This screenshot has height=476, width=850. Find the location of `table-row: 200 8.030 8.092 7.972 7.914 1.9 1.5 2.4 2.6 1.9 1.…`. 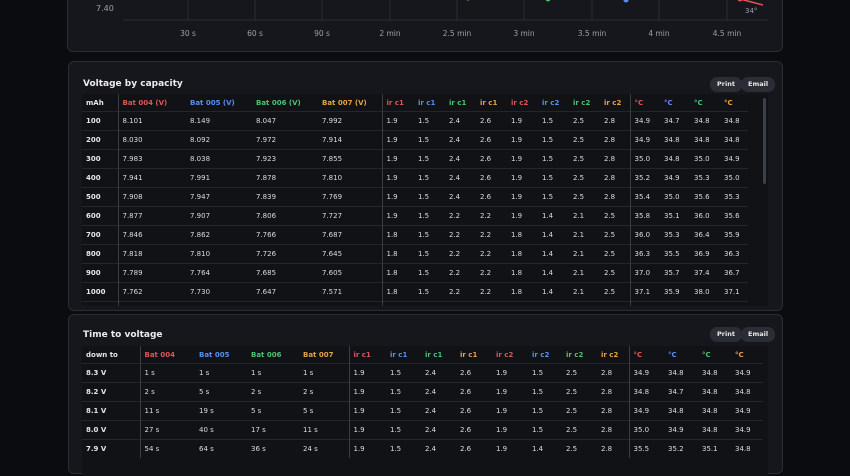

table-row: 200 8.030 8.092 7.972 7.914 1.9 1.5 2.4 2.6 1.9 1.… is located at coordinates (415, 140).